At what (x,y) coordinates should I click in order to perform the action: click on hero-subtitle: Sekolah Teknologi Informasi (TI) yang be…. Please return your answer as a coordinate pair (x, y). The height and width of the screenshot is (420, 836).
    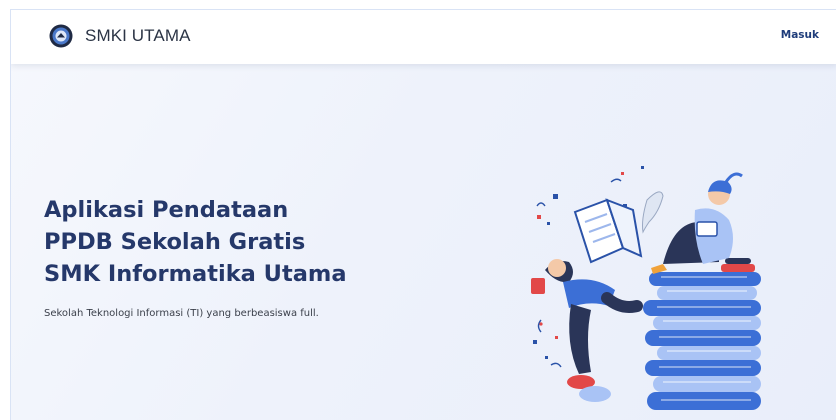
    Looking at the image, I should click on (181, 313).